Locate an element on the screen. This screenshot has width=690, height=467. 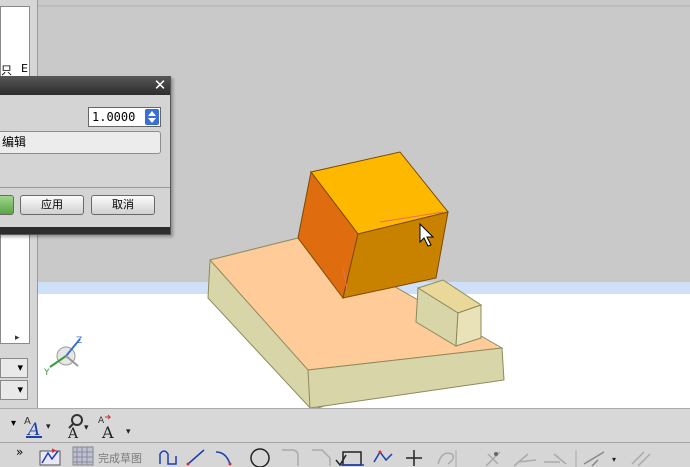
scroll-right-icon: ▸ is located at coordinates (21, 339).